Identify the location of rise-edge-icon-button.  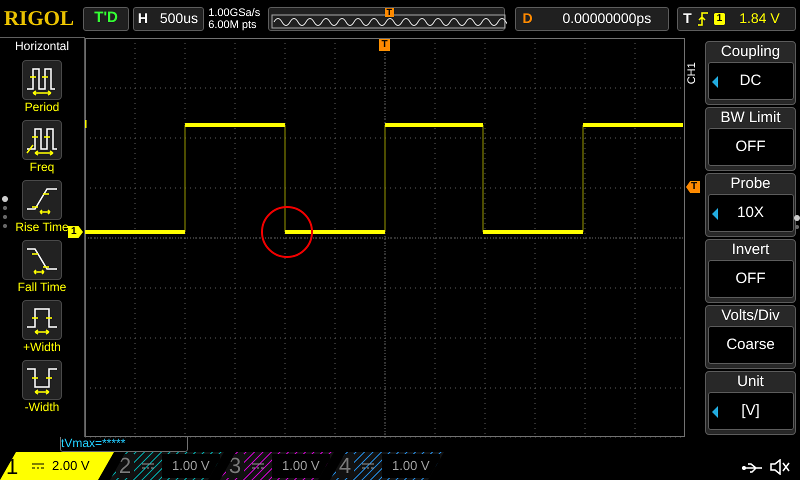
(42, 200).